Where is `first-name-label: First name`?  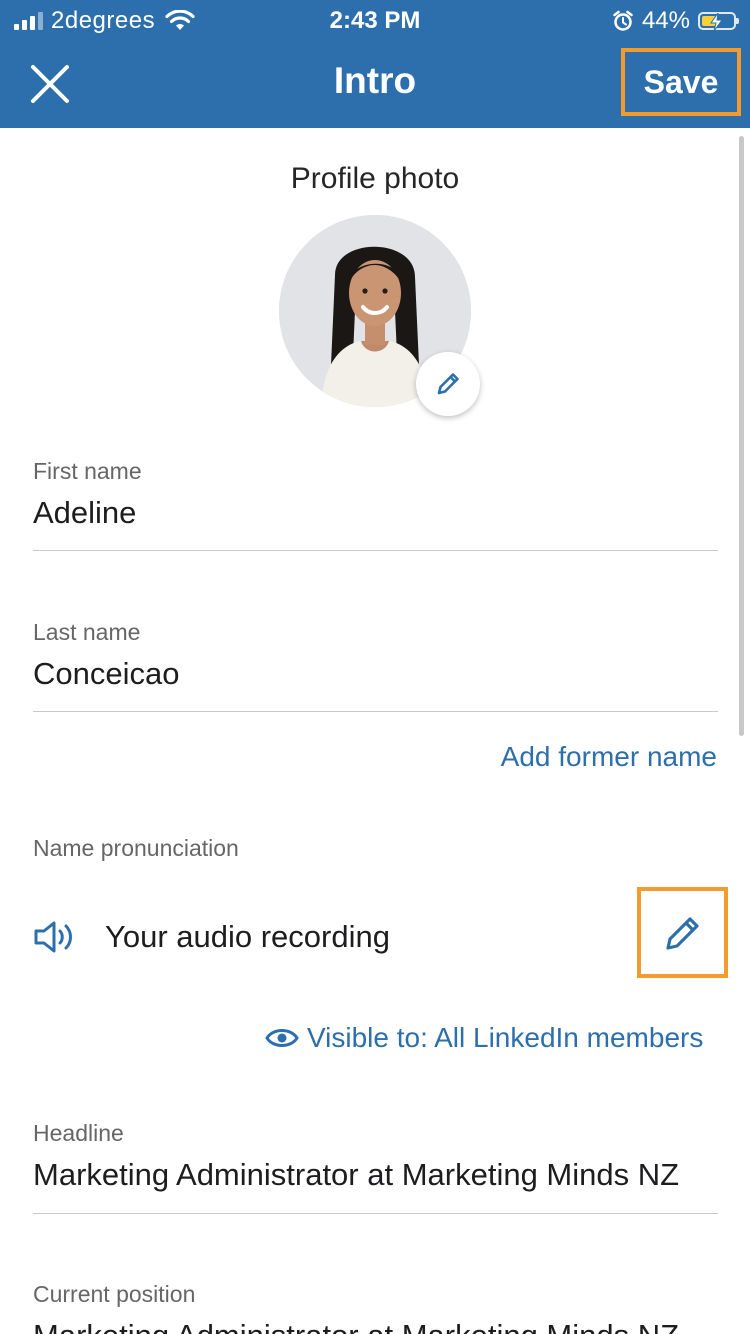 first-name-label: First name is located at coordinates (87, 471).